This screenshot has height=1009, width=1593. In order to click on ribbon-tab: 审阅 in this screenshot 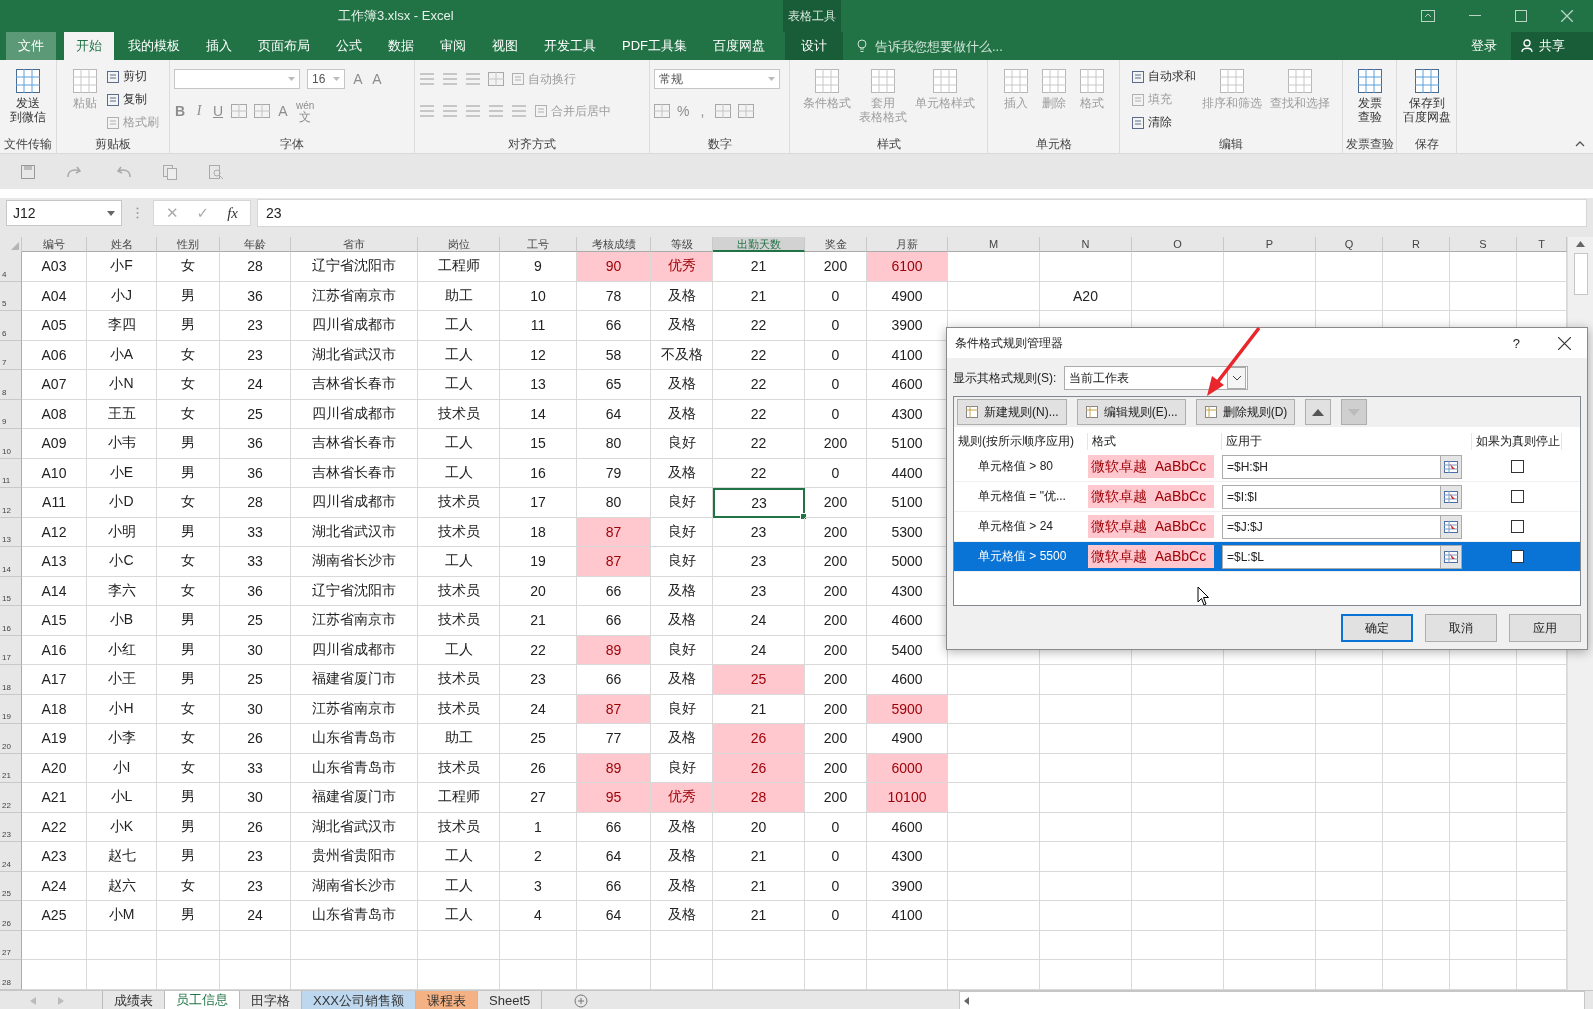, I will do `click(453, 46)`.